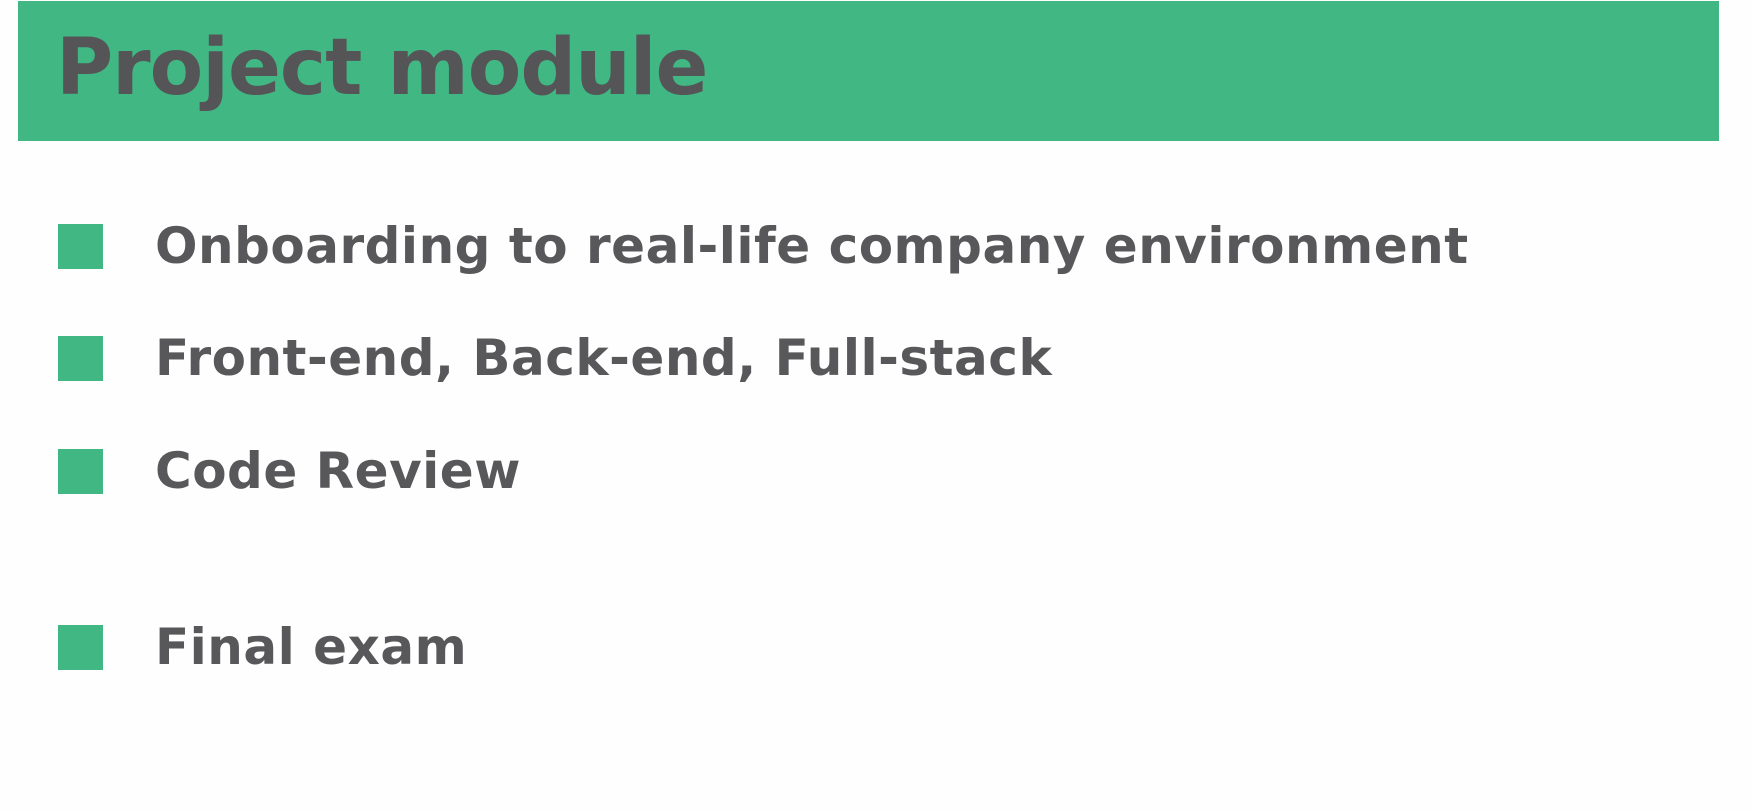  What do you see at coordinates (604, 358) in the screenshot?
I see `list-item-label: Front-end, Back-end, Full-stack` at bounding box center [604, 358].